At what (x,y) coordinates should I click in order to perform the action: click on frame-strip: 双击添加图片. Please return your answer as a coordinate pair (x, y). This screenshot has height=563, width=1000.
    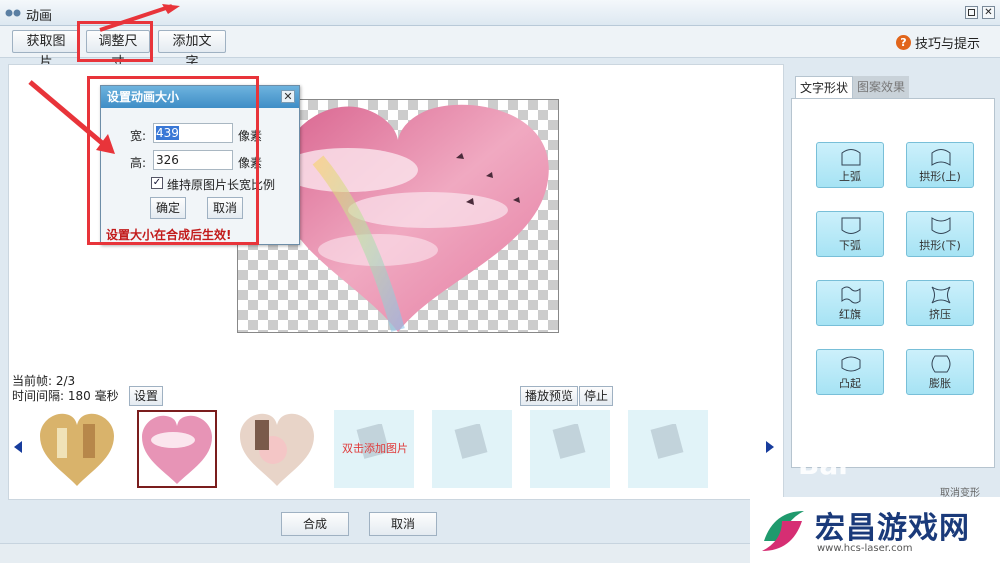
    Looking at the image, I should click on (397, 449).